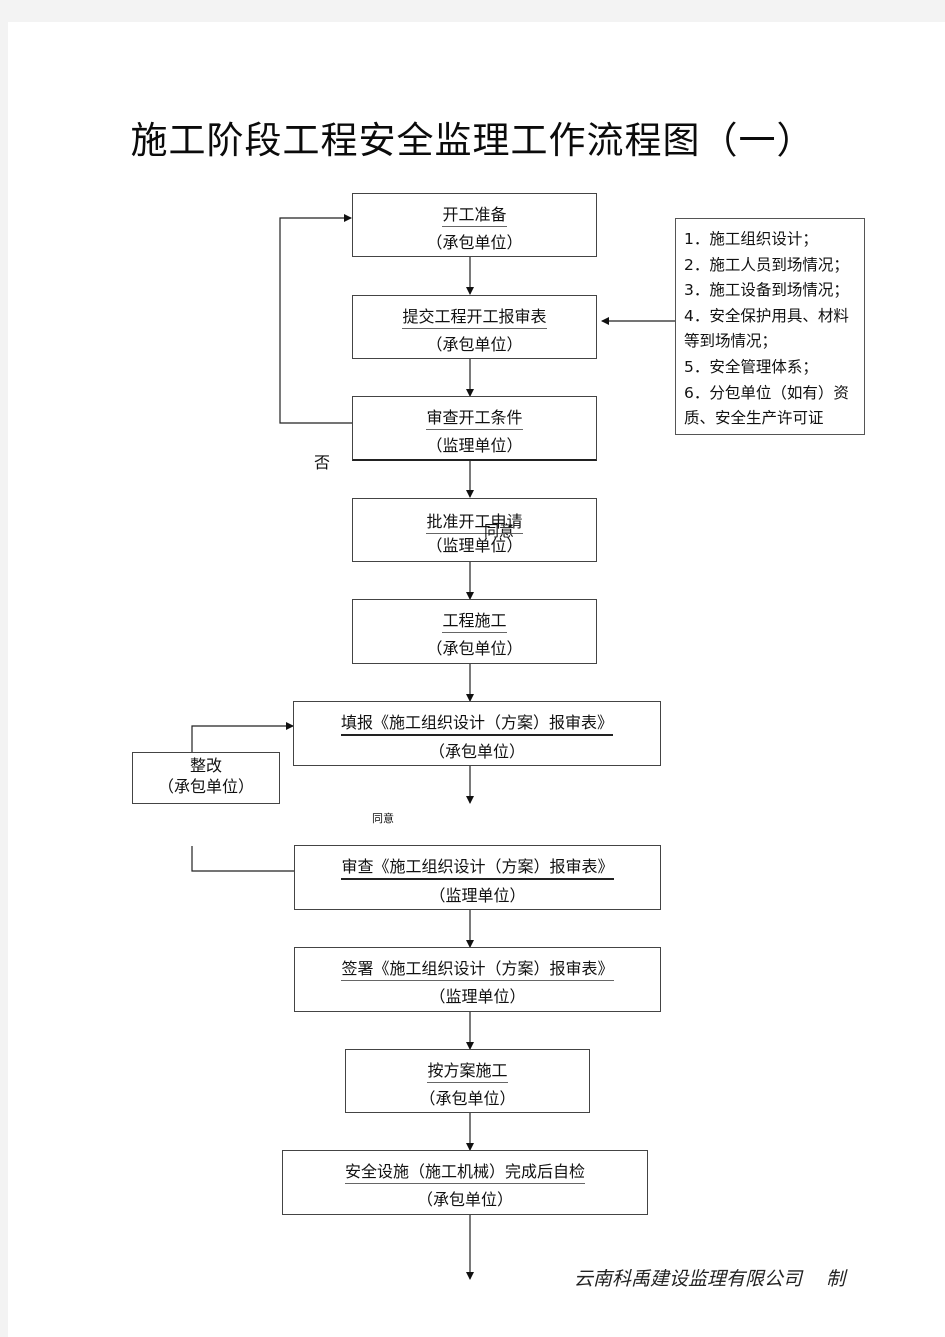 The image size is (945, 1337). I want to click on reject-loop-line, so click(315, 319).